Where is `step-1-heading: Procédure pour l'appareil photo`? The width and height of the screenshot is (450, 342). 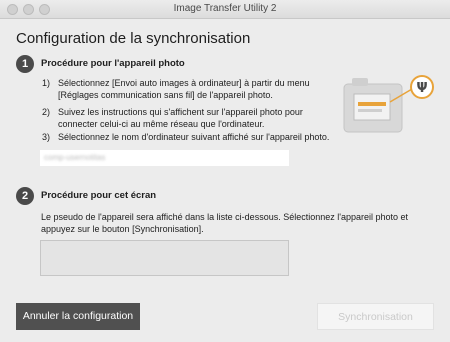
step-1-heading: Procédure pour l'appareil photo is located at coordinates (113, 63).